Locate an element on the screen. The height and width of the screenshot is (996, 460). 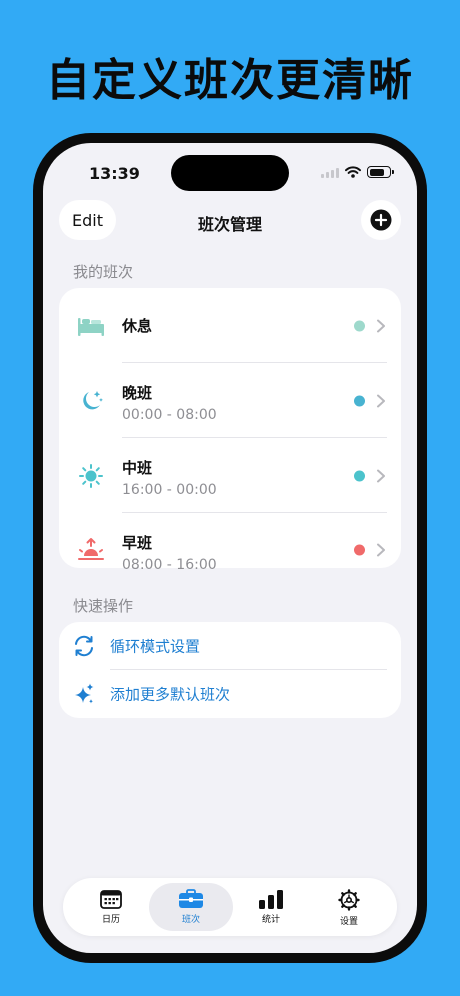
moon-stars-icon is located at coordinates (91, 401).